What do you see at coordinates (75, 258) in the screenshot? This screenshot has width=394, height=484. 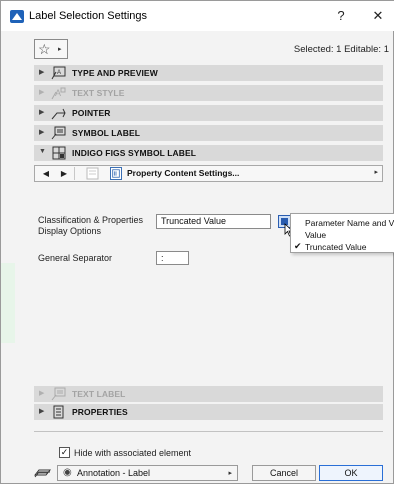 I see `separator-label: General Separator` at bounding box center [75, 258].